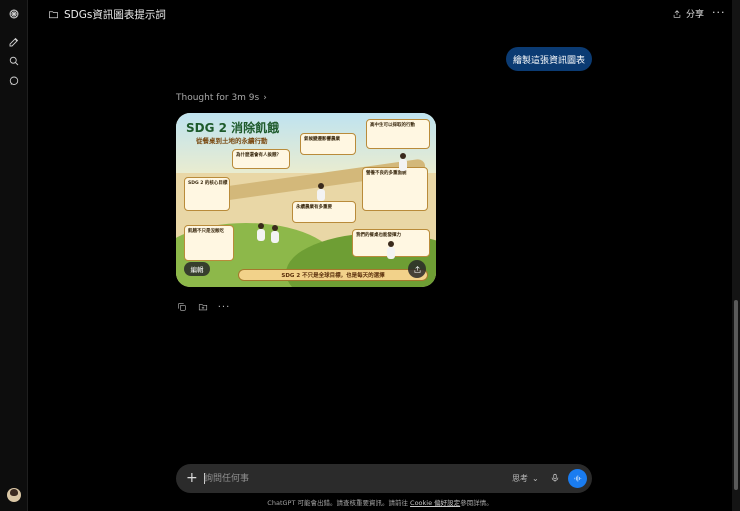  What do you see at coordinates (261, 159) in the screenshot?
I see `image-panel: 為什麼還會有人挨餓？` at bounding box center [261, 159].